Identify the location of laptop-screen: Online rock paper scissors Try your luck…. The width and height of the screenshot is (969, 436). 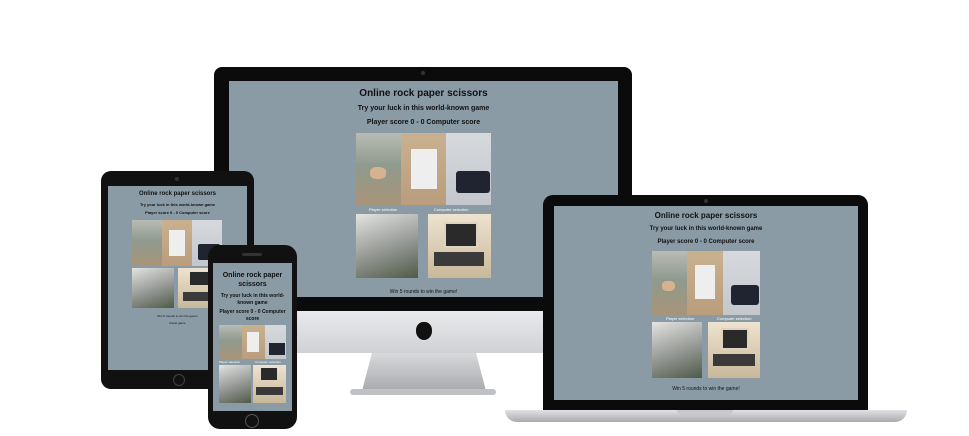
(706, 303).